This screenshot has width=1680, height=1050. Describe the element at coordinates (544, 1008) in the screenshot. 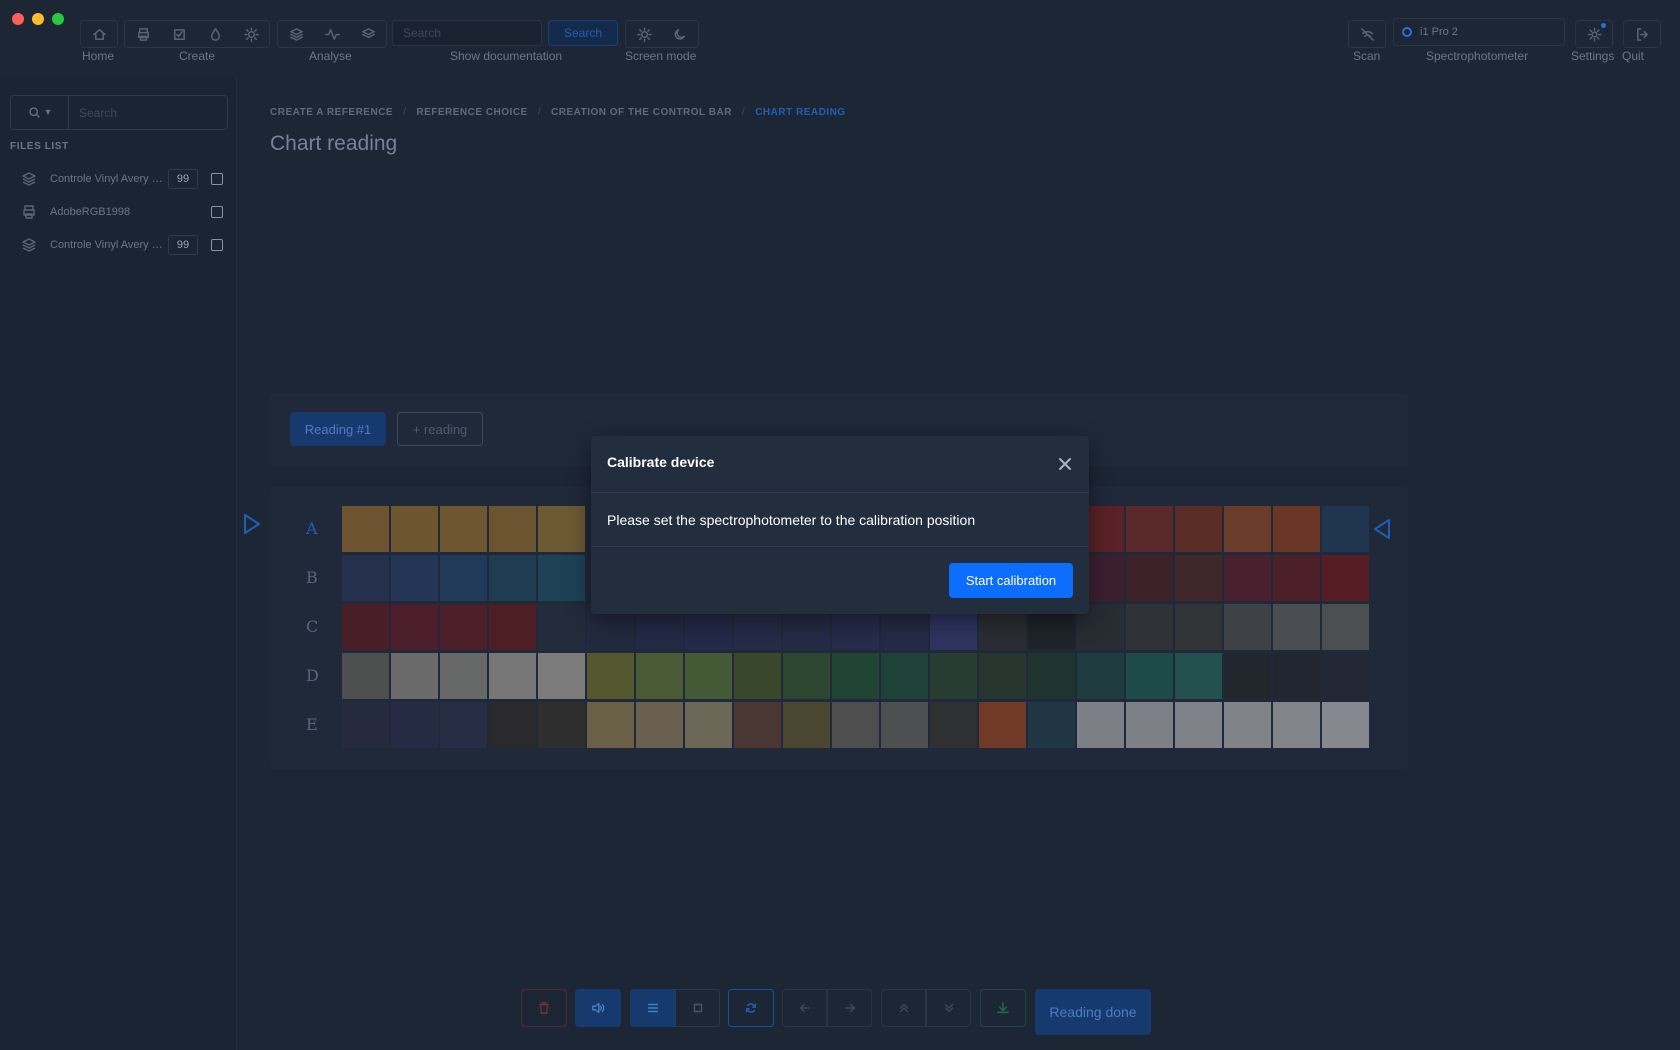

I see `delete-button` at that location.